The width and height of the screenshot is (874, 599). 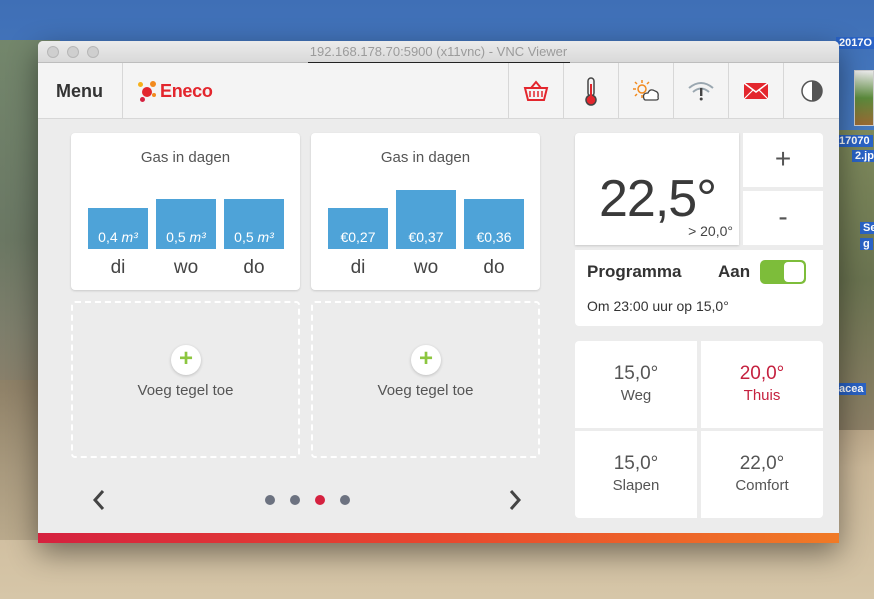 I want to click on close-window-button, so click(x=53, y=52).